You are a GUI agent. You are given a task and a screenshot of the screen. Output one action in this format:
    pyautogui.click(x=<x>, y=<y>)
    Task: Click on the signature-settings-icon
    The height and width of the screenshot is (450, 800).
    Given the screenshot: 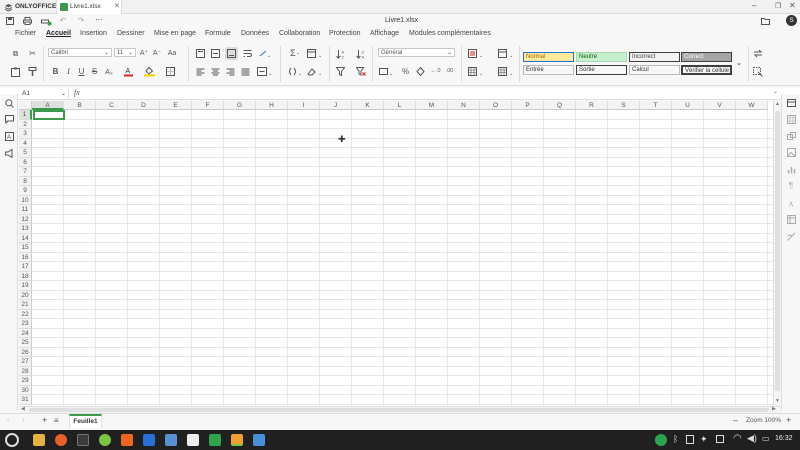 What is the action you would take?
    pyautogui.click(x=791, y=236)
    